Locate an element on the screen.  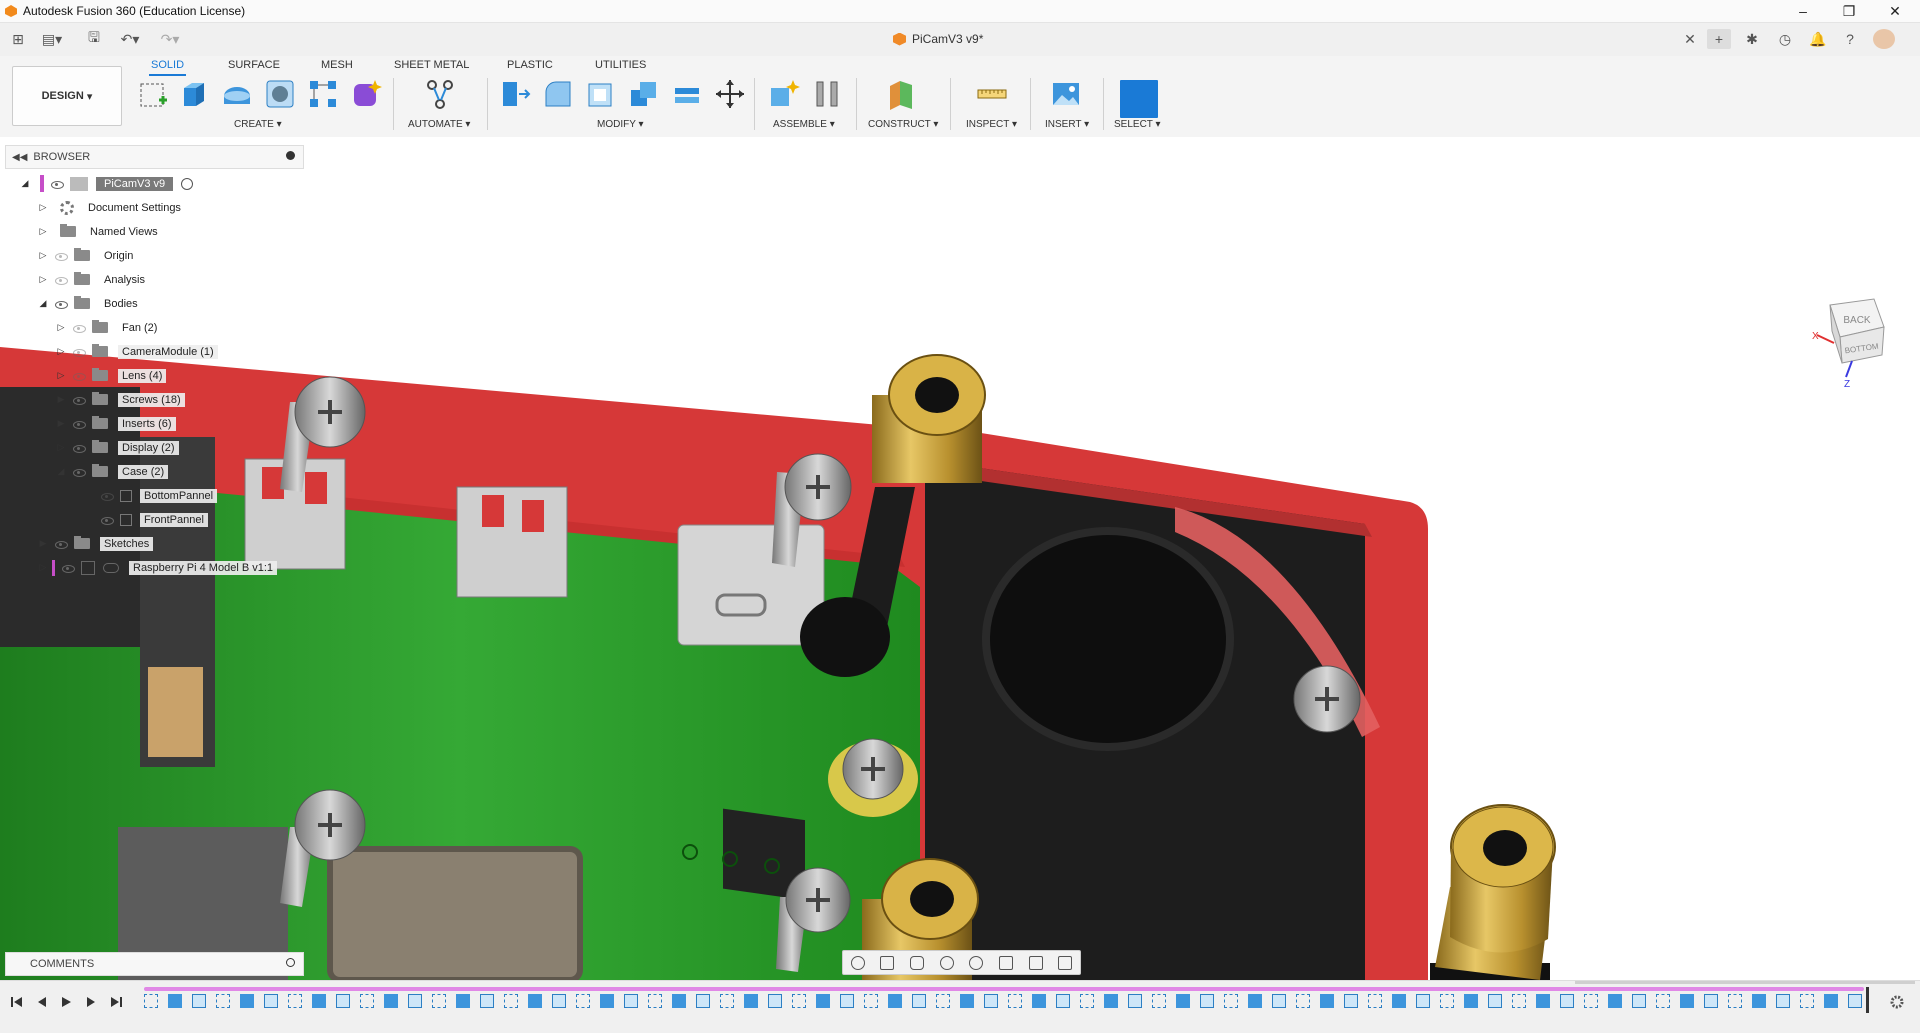
create-sketch-icon is located at coordinates (153, 94).